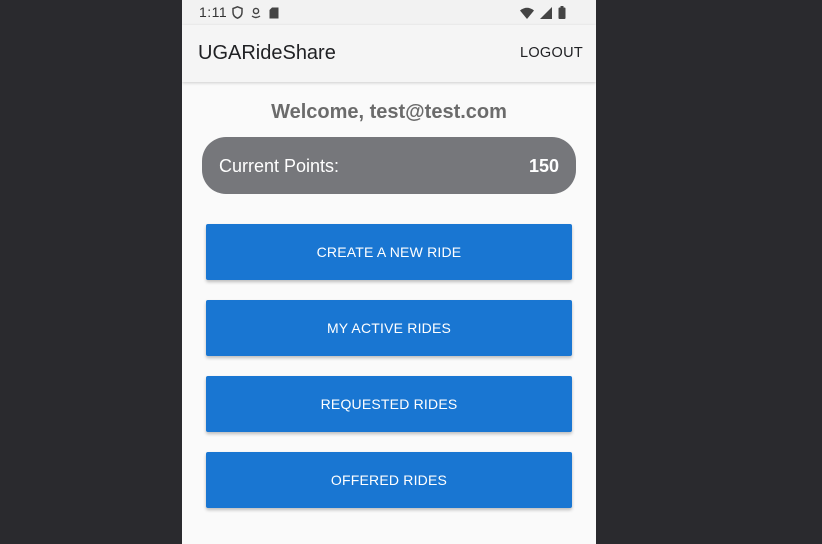 This screenshot has width=822, height=544. What do you see at coordinates (389, 252) in the screenshot?
I see `create-new-ride-button: CREATE A NEW RIDE` at bounding box center [389, 252].